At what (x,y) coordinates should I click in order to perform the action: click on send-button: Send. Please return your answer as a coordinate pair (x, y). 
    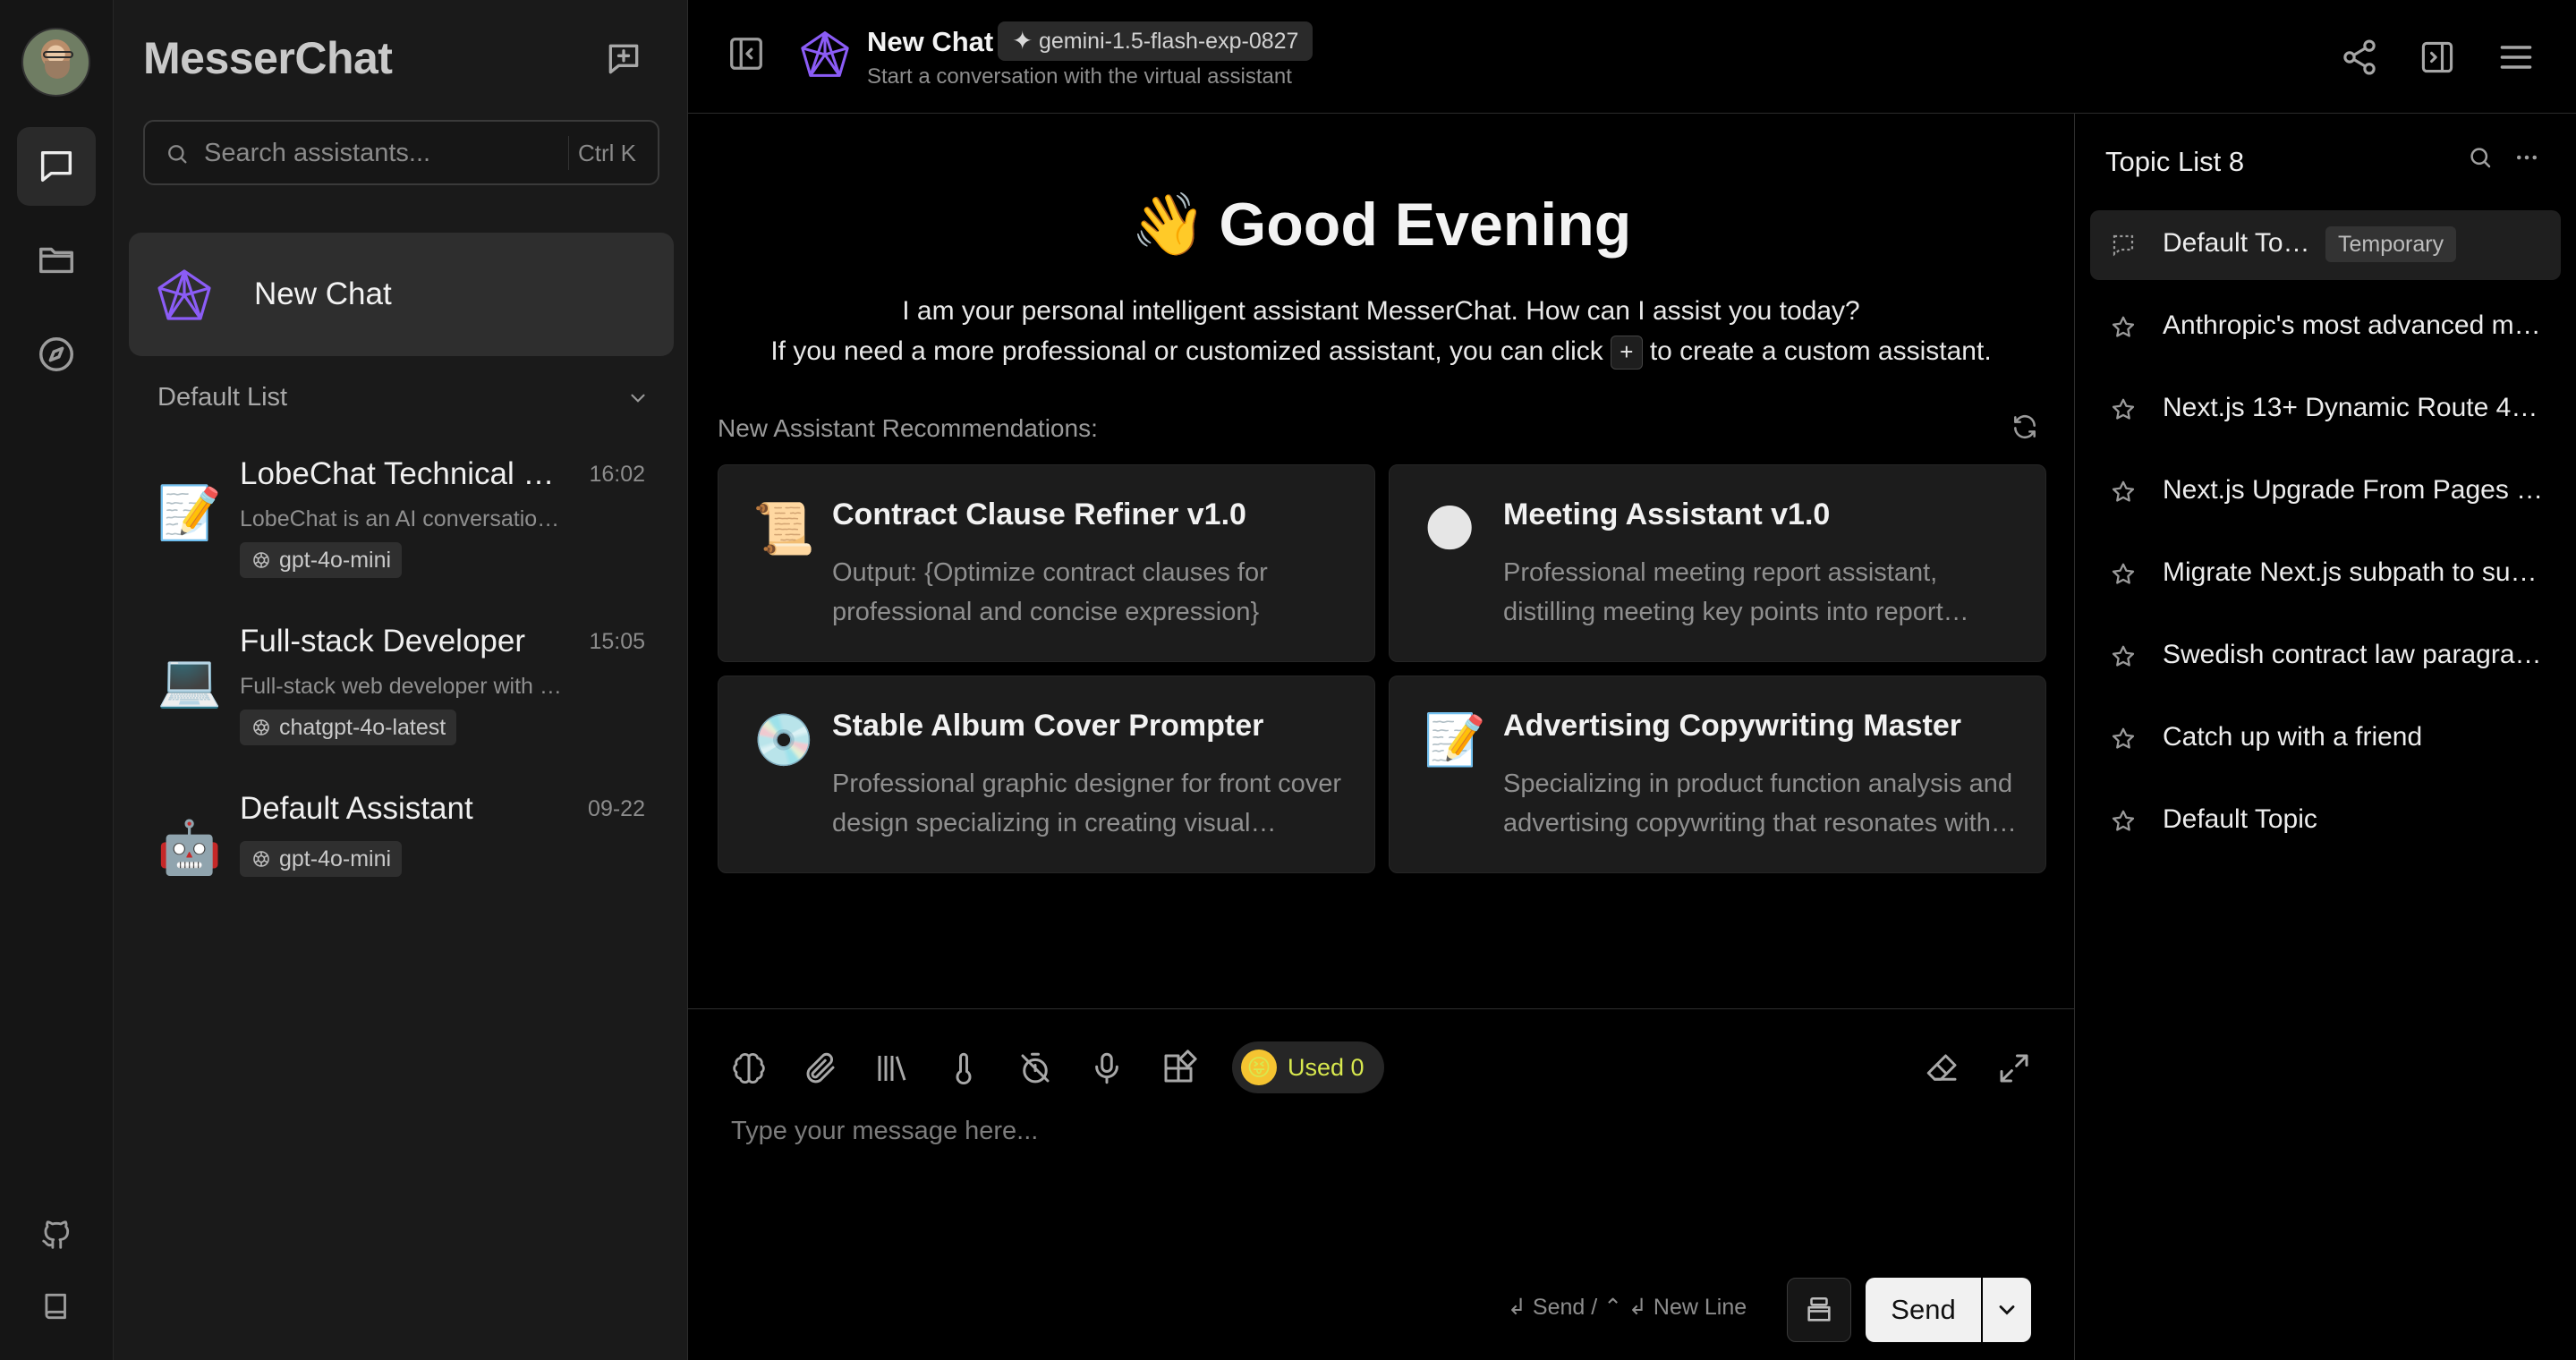
    Looking at the image, I should click on (1923, 1310).